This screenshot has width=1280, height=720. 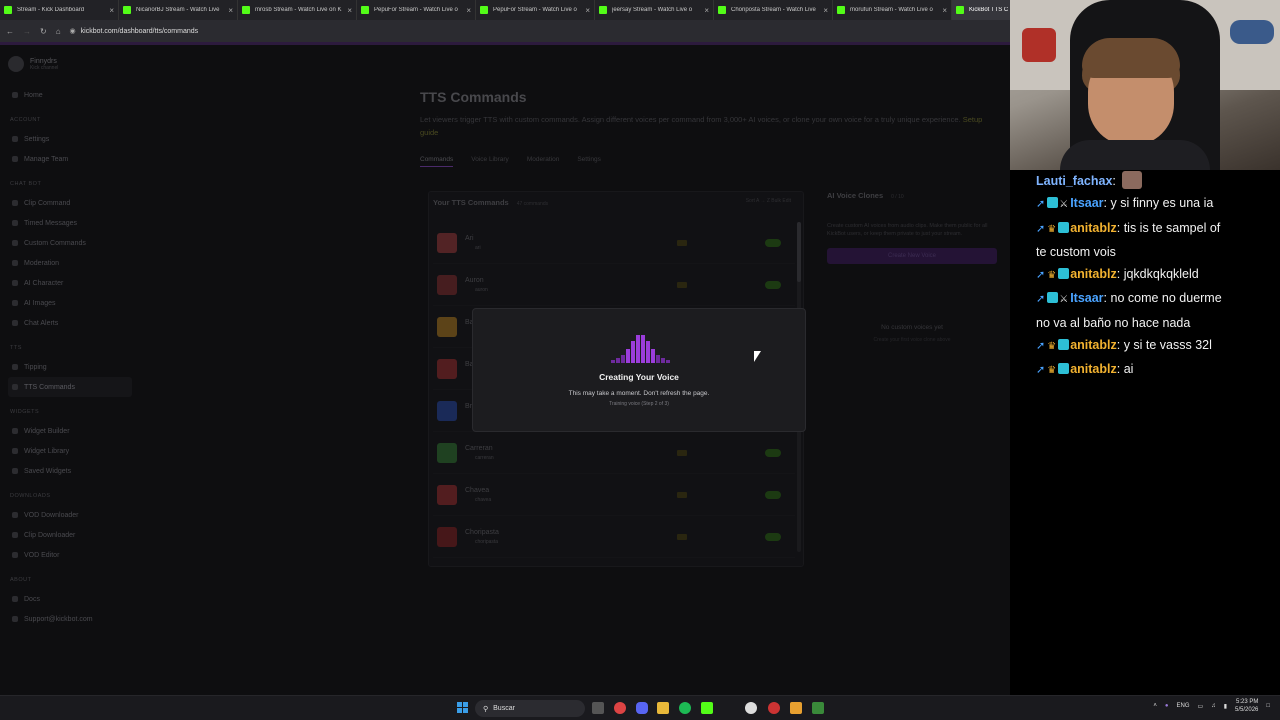 What do you see at coordinates (70, 243) in the screenshot?
I see `sidebar-item: Custom Commands` at bounding box center [70, 243].